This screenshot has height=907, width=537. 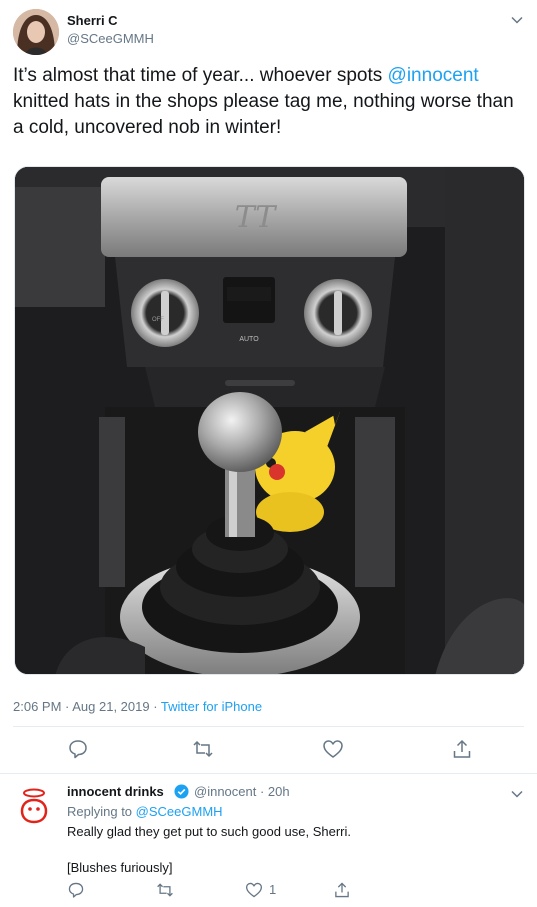 I want to click on reply-line: [Blushes furiously], so click(x=120, y=867).